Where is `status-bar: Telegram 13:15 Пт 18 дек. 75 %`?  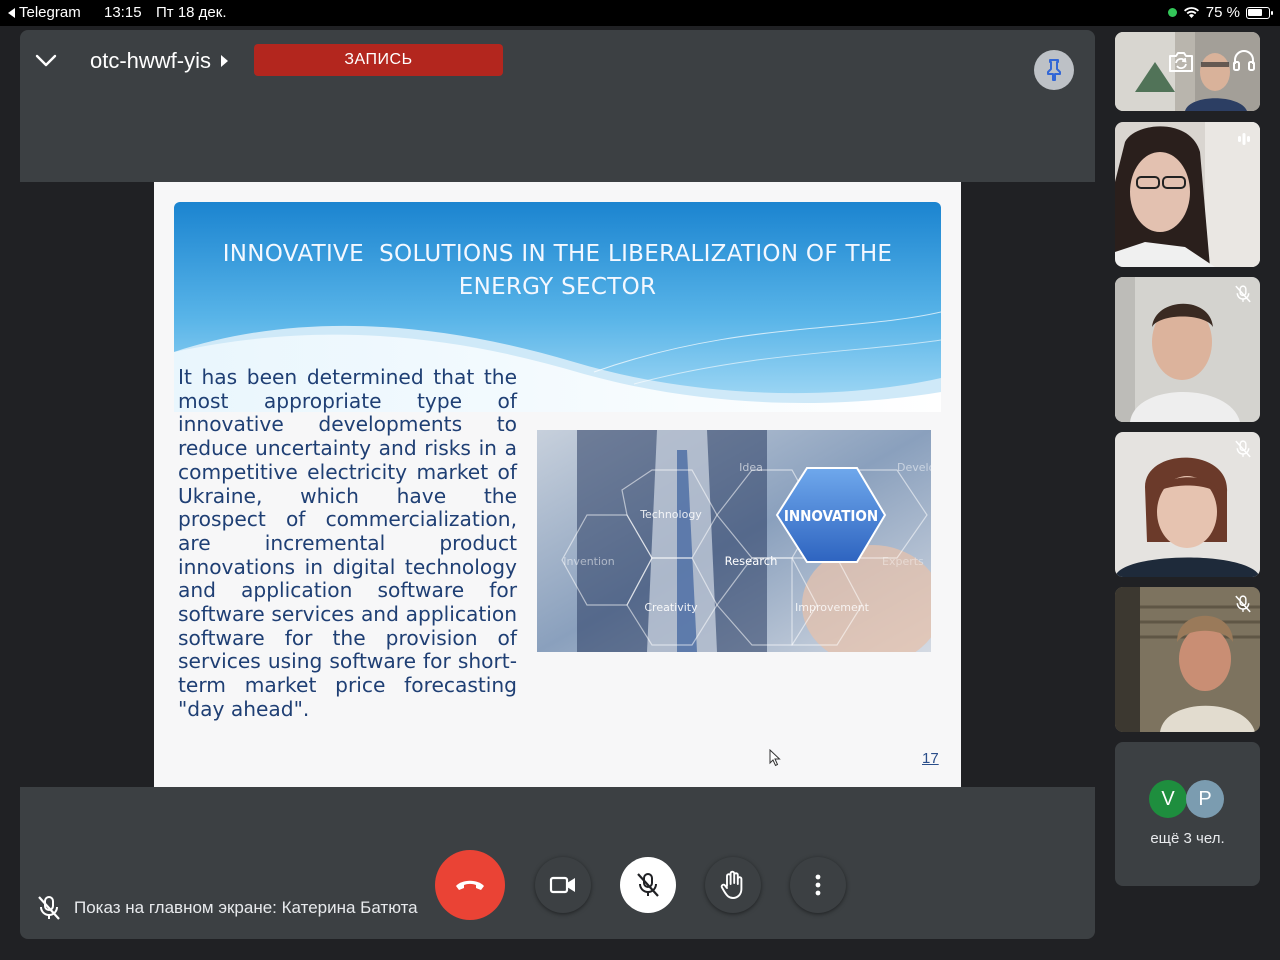
status-bar: Telegram 13:15 Пт 18 дек. 75 % is located at coordinates (640, 13).